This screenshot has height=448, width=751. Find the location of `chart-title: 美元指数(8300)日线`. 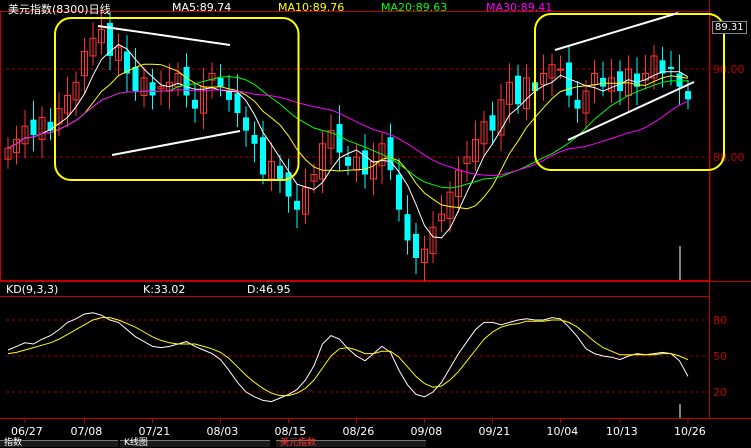

chart-title: 美元指数(8300)日线 is located at coordinates (59, 9).